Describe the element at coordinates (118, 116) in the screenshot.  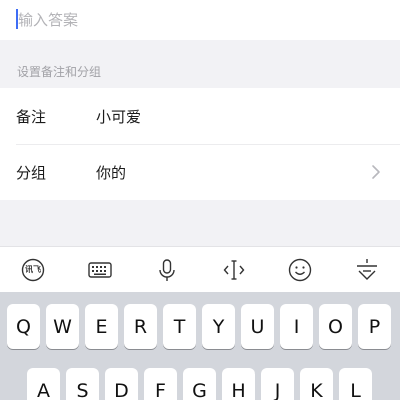
I see `remark-value: 小可爱` at that location.